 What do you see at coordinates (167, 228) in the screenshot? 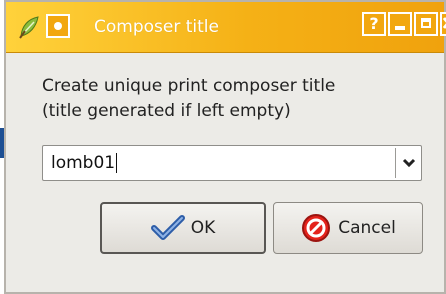
I see `checkmark-icon` at bounding box center [167, 228].